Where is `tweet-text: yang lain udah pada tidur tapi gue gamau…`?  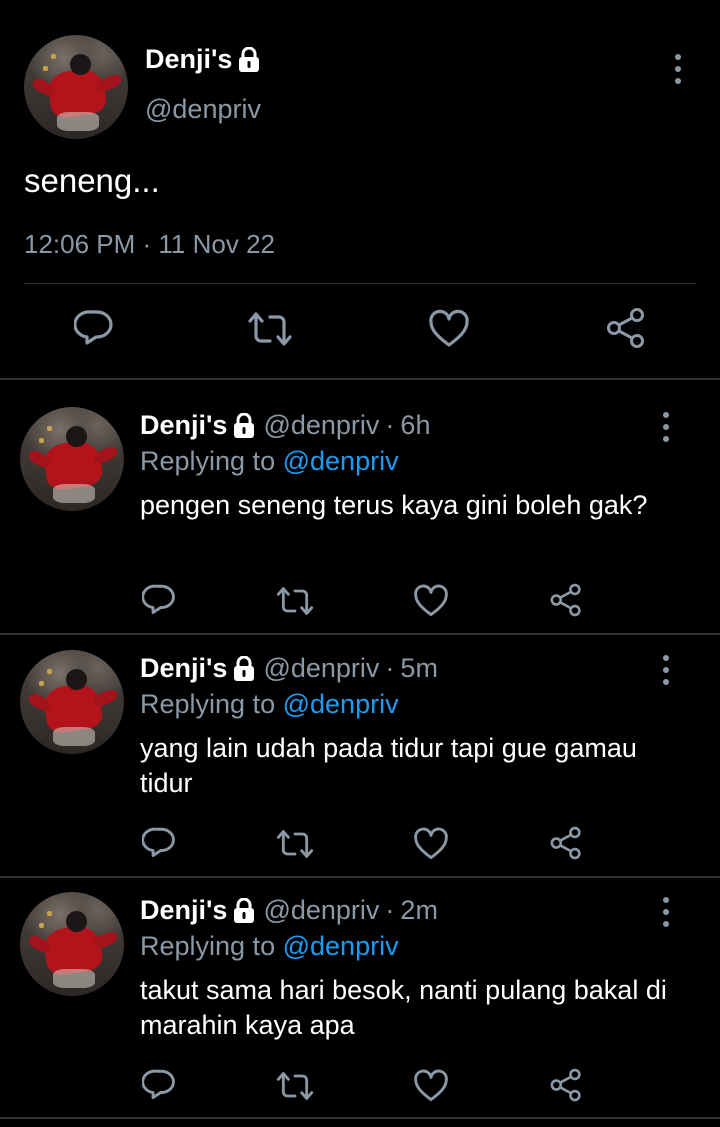 tweet-text: yang lain udah pada tidur tapi gue gamau… is located at coordinates (388, 765).